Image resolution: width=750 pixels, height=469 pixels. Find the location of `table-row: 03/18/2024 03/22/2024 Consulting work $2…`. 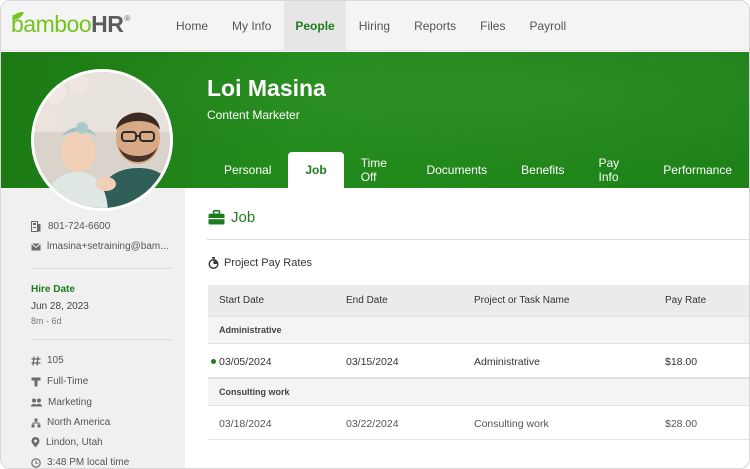

table-row: 03/18/2024 03/22/2024 Consulting work $2… is located at coordinates (478, 422).